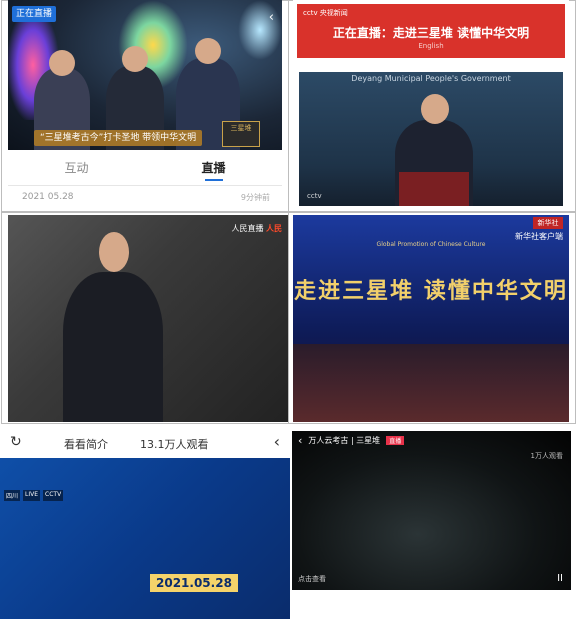 The height and width of the screenshot is (619, 577). I want to click on logo-mark: 人民, so click(274, 228).